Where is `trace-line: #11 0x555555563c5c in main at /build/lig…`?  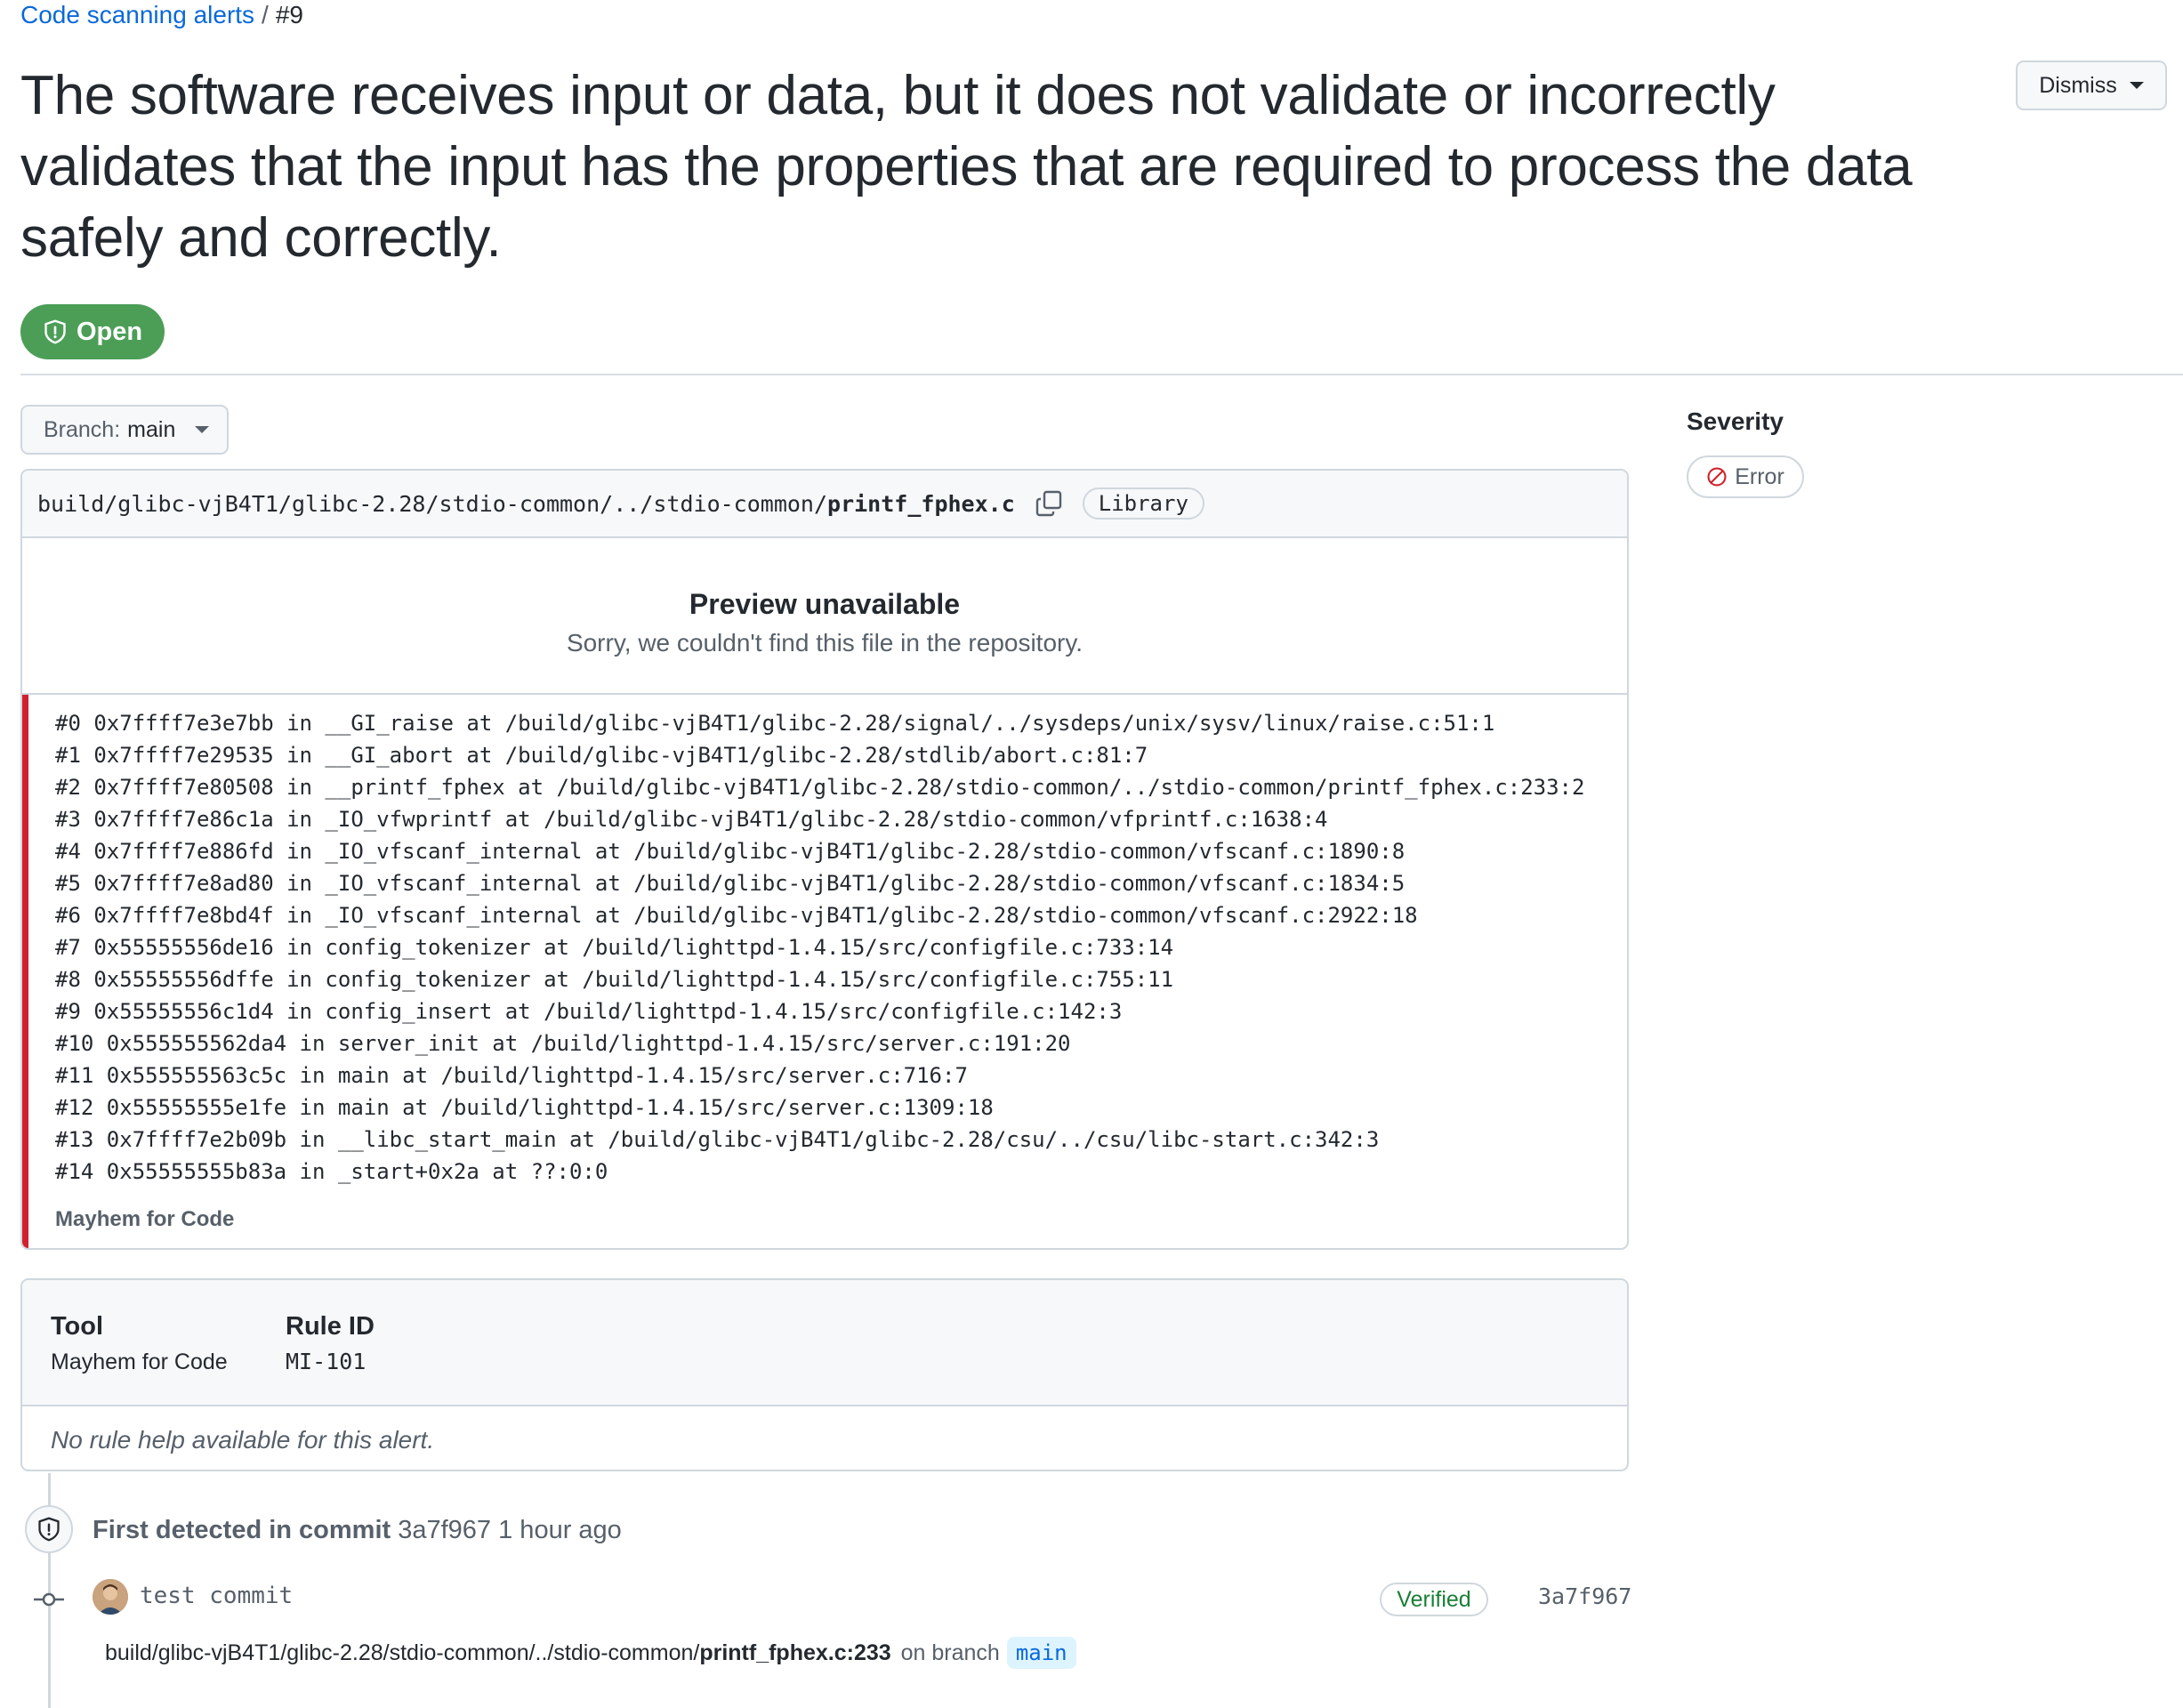
trace-line: #11 0x555555563c5c in main at /build/lig… is located at coordinates (511, 1075).